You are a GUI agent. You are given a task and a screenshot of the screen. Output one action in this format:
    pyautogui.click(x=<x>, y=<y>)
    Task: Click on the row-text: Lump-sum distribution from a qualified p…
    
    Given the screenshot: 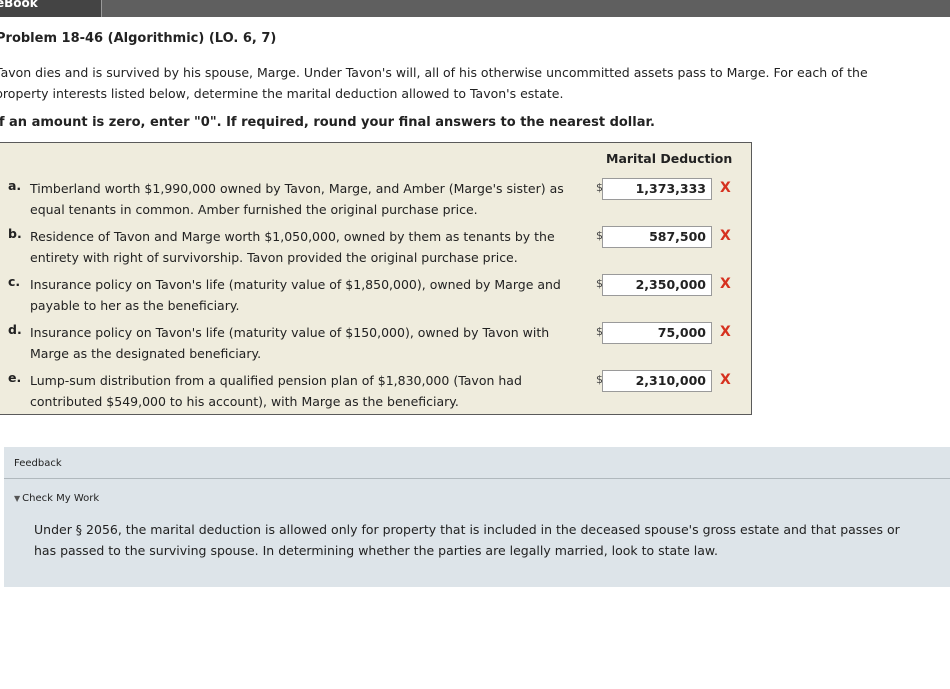 What is the action you would take?
    pyautogui.click(x=276, y=391)
    